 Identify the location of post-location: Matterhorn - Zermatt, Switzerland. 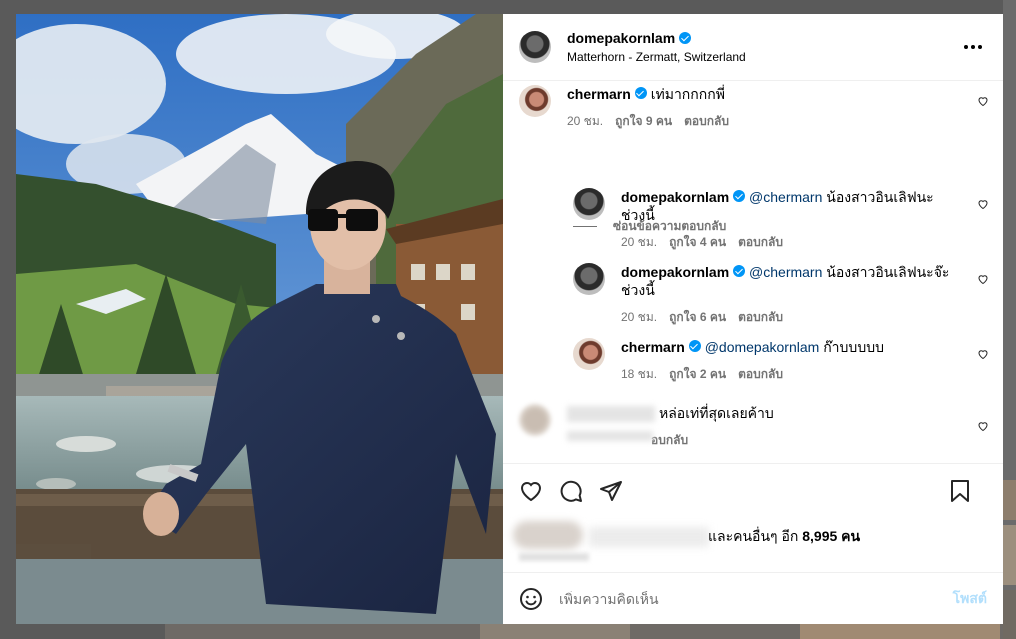
(763, 57).